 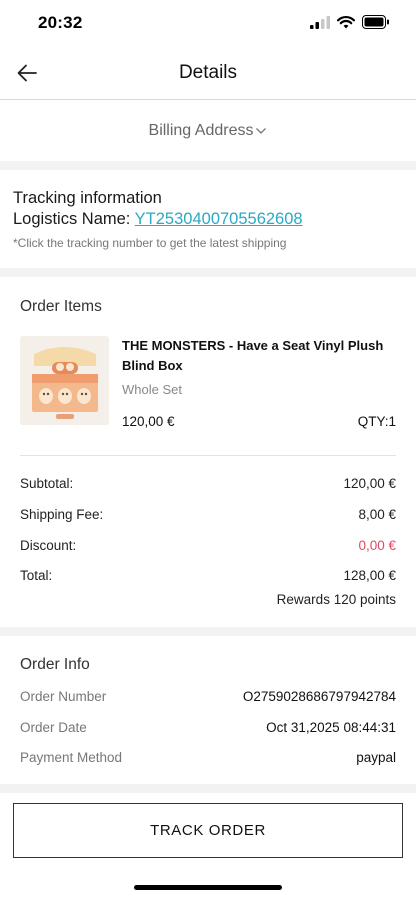 What do you see at coordinates (377, 514) in the screenshot?
I see `shipping-value: 8,00 €` at bounding box center [377, 514].